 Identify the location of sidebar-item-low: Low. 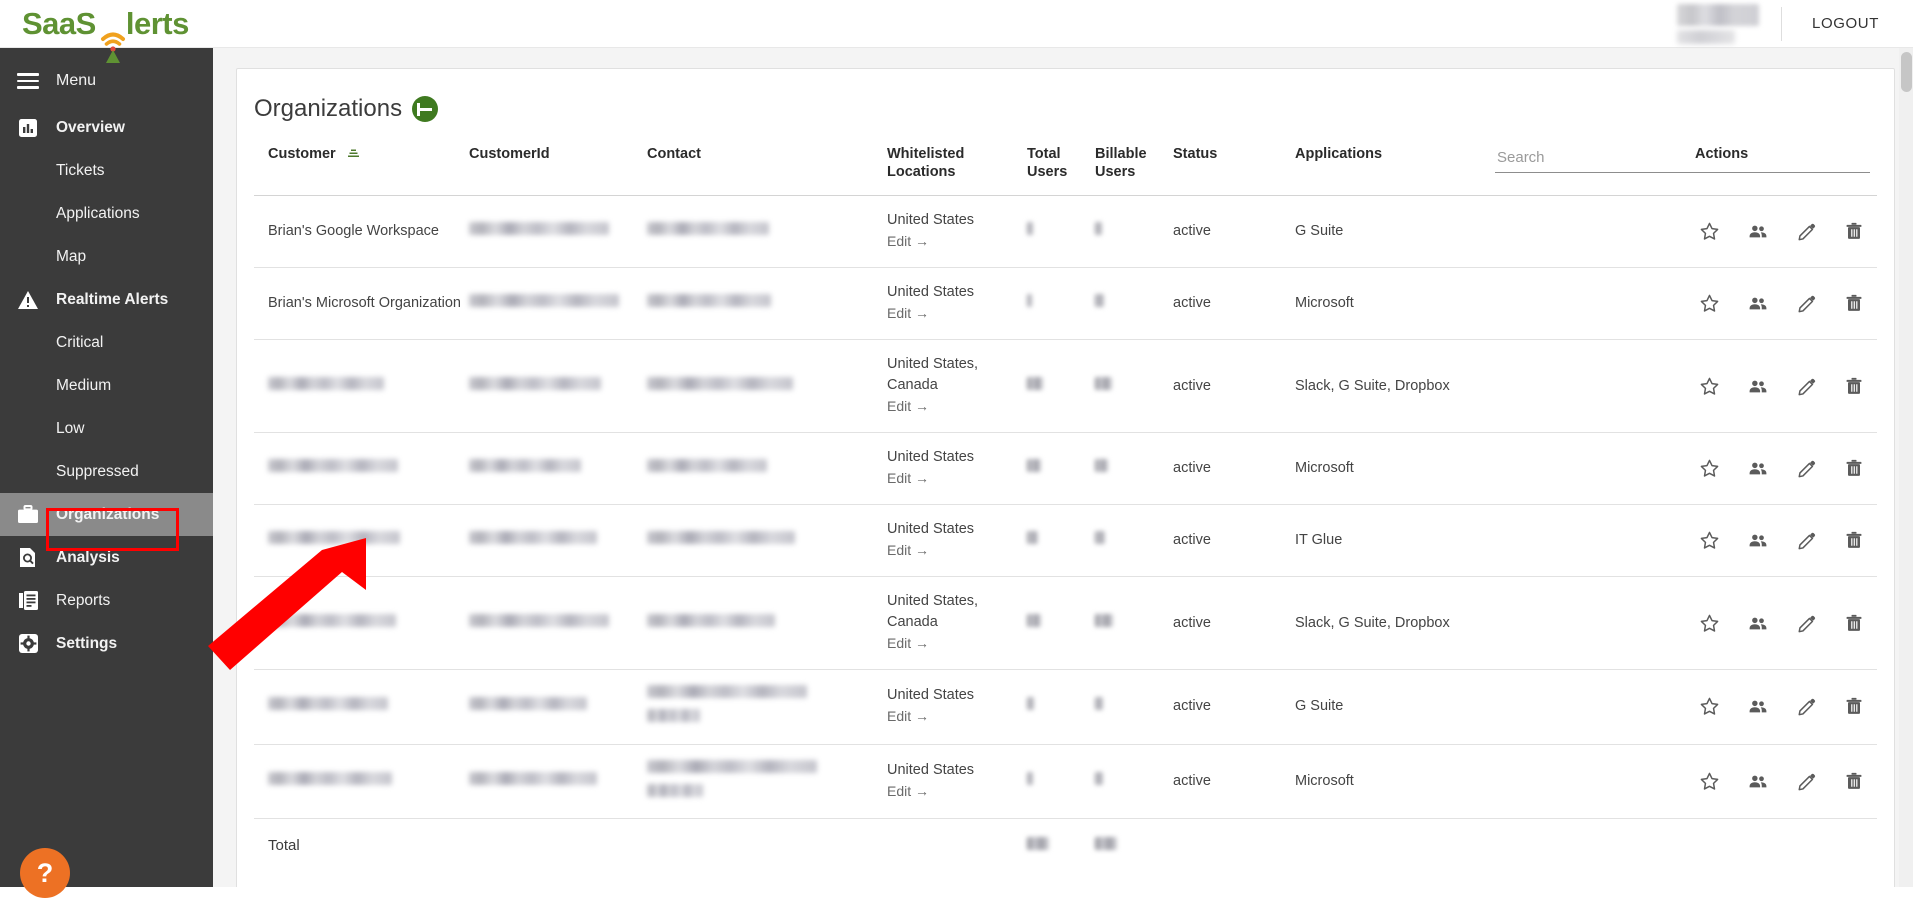
(106, 428).